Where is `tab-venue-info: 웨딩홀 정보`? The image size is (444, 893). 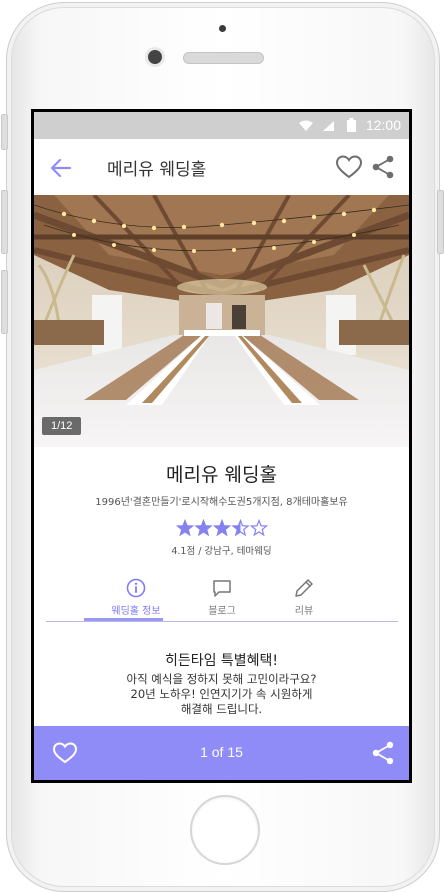
tab-venue-info: 웨딩홀 정보 is located at coordinates (136, 595).